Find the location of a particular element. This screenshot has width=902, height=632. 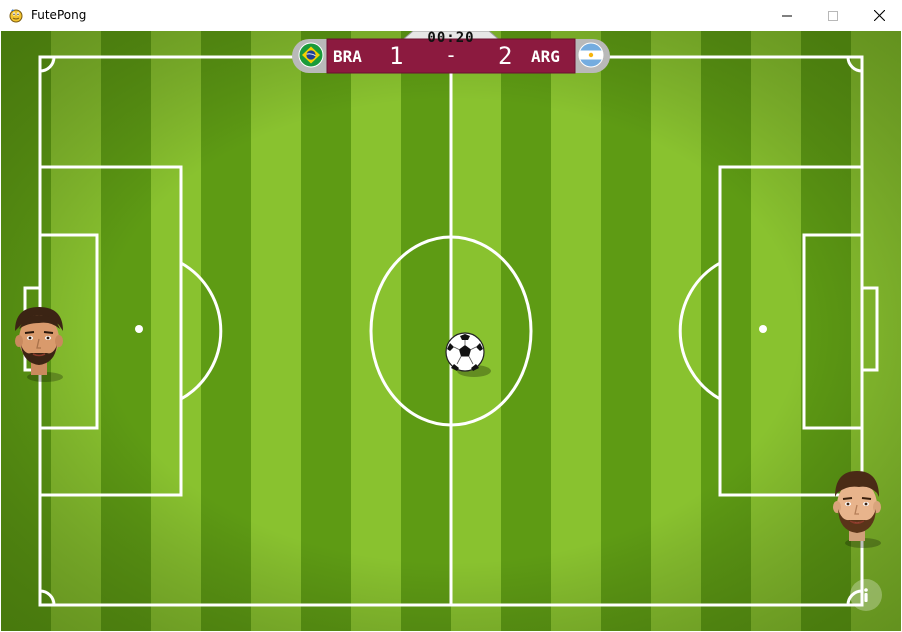

messi-face-icon is located at coordinates (857, 509).